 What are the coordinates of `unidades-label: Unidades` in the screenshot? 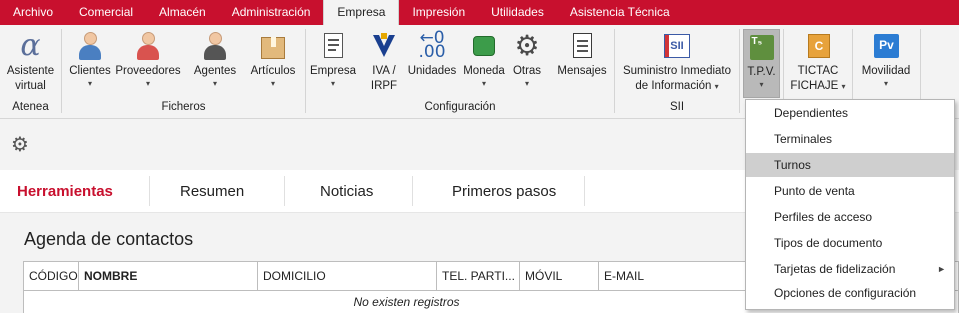 It's located at (432, 71).